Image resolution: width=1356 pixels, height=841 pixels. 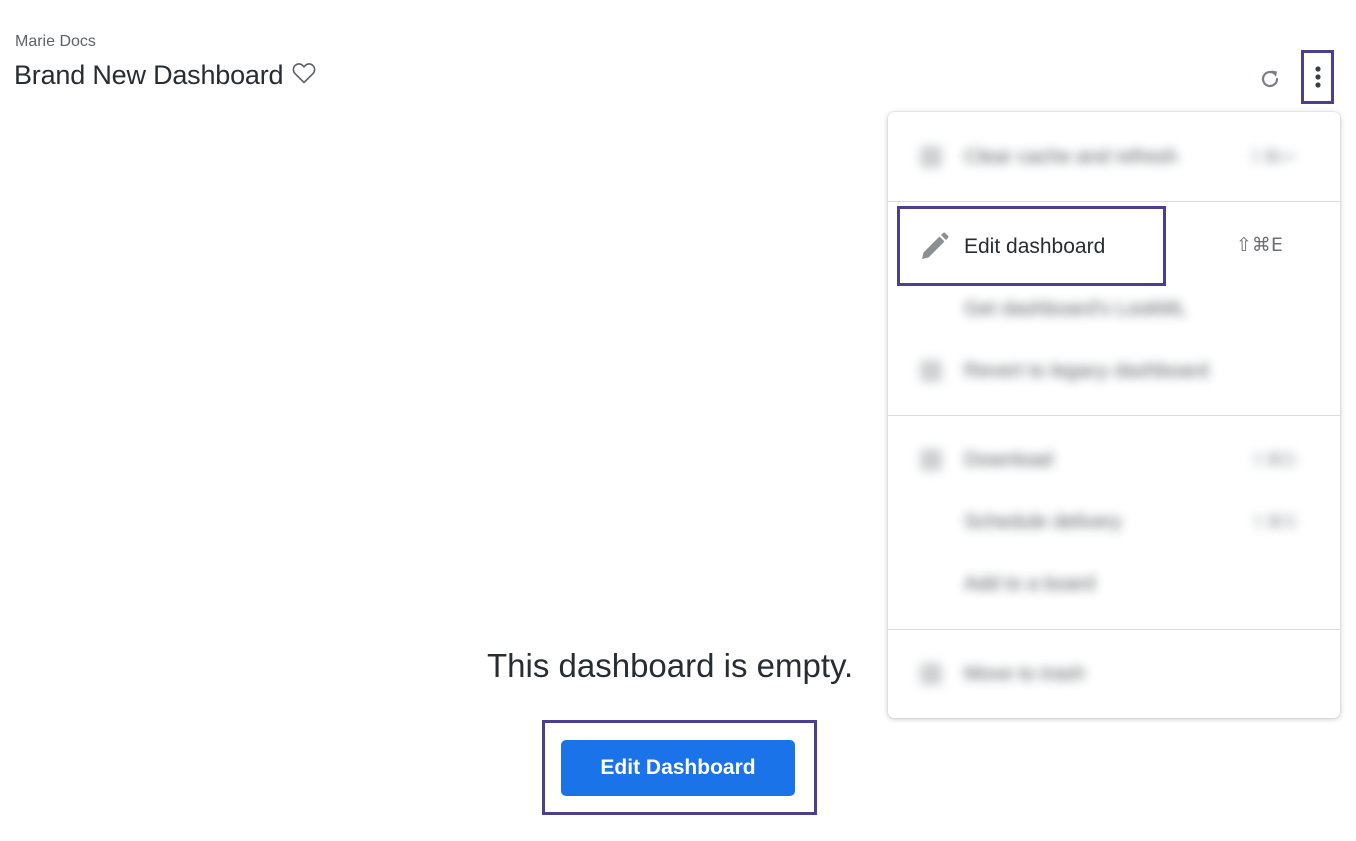 What do you see at coordinates (1075, 308) in the screenshot?
I see `menu-item-label: Get dashboard's LookML` at bounding box center [1075, 308].